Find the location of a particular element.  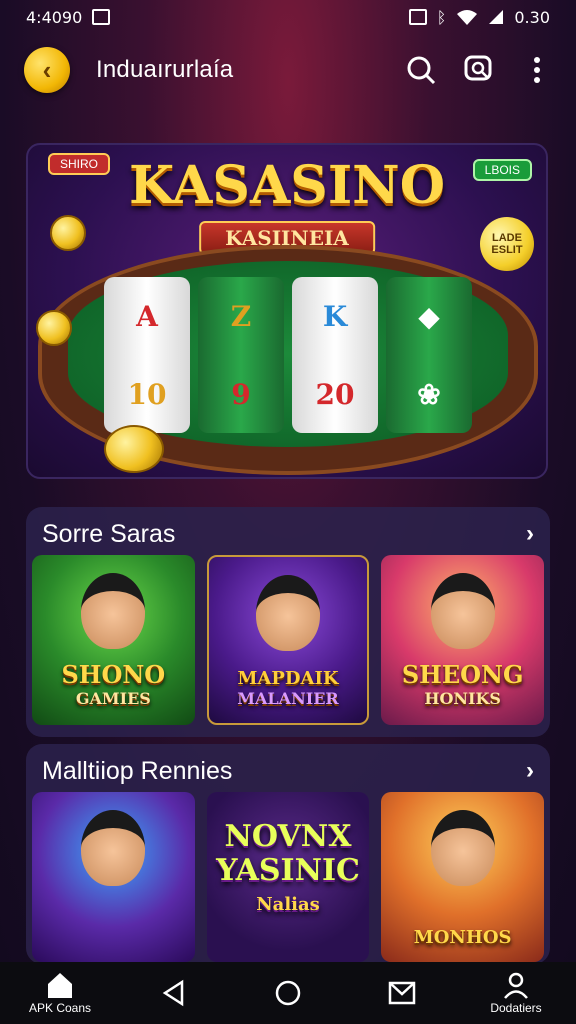

nav-home-circle is located at coordinates (288, 993).